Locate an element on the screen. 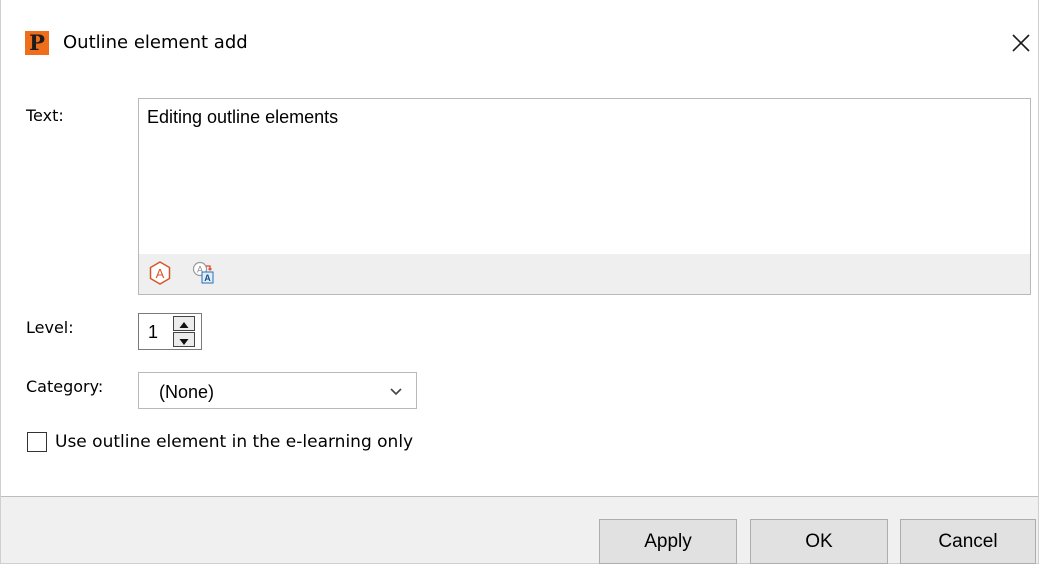 This screenshot has height=565, width=1039. close-icon is located at coordinates (1021, 43).